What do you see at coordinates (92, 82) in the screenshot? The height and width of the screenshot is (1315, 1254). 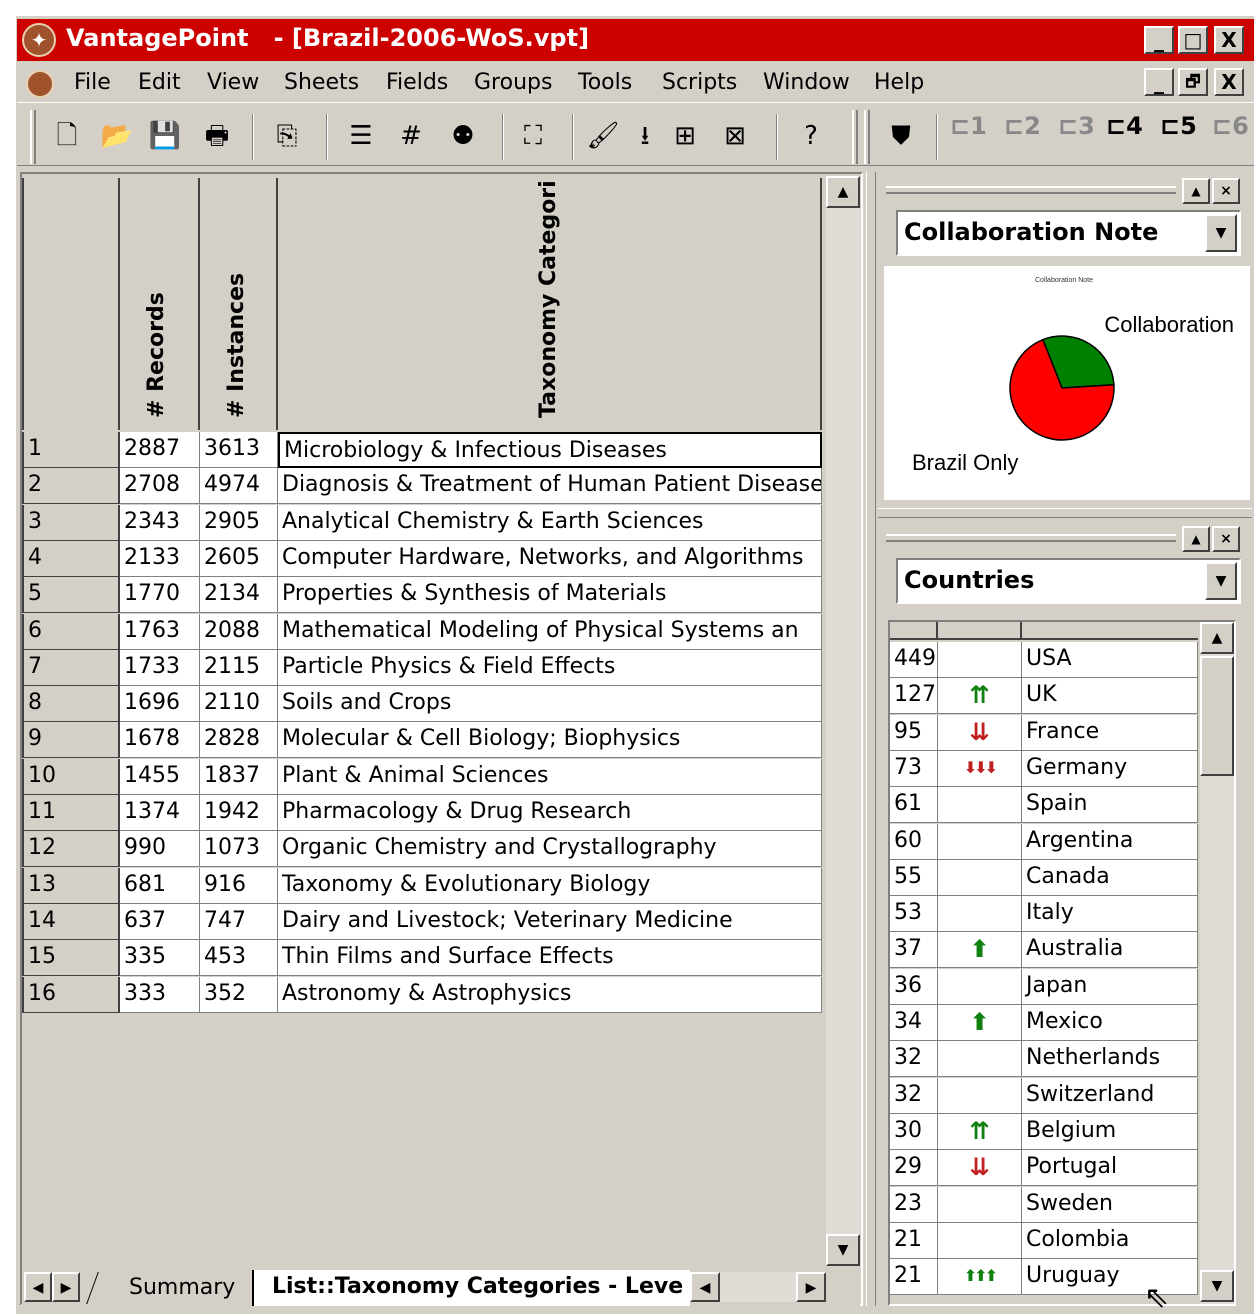 I see `menu-file: File` at bounding box center [92, 82].